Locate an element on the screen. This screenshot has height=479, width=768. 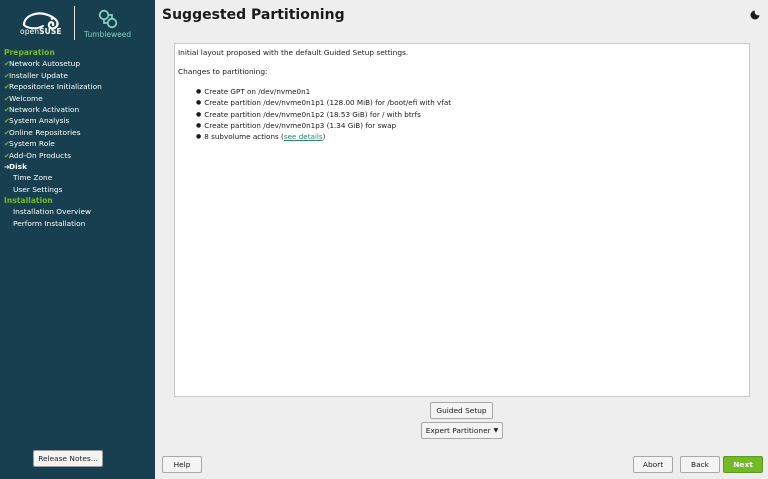
step-repositories-initialization: ✔Repositories Initialization is located at coordinates (77, 86).